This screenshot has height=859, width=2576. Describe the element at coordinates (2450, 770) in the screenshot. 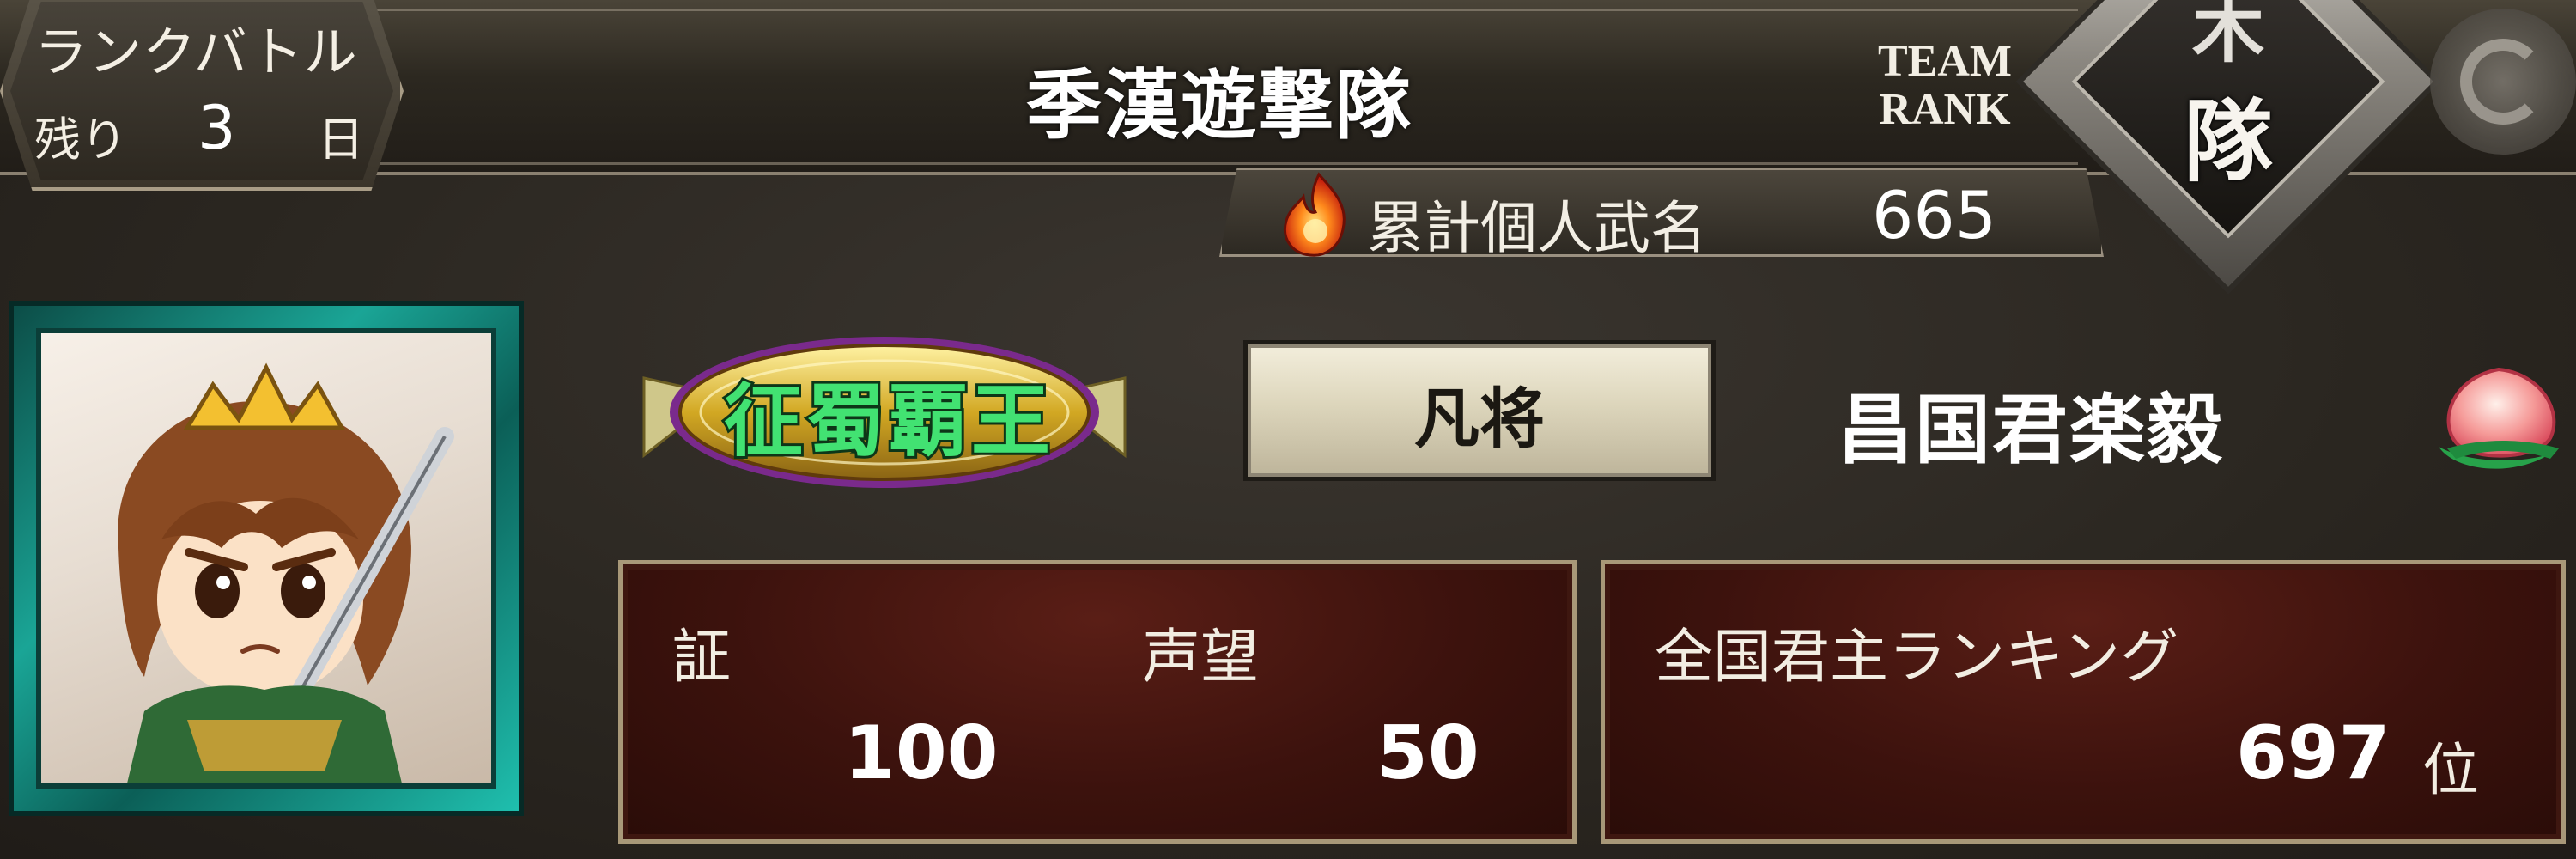

I see `ranking-unit: 位` at that location.